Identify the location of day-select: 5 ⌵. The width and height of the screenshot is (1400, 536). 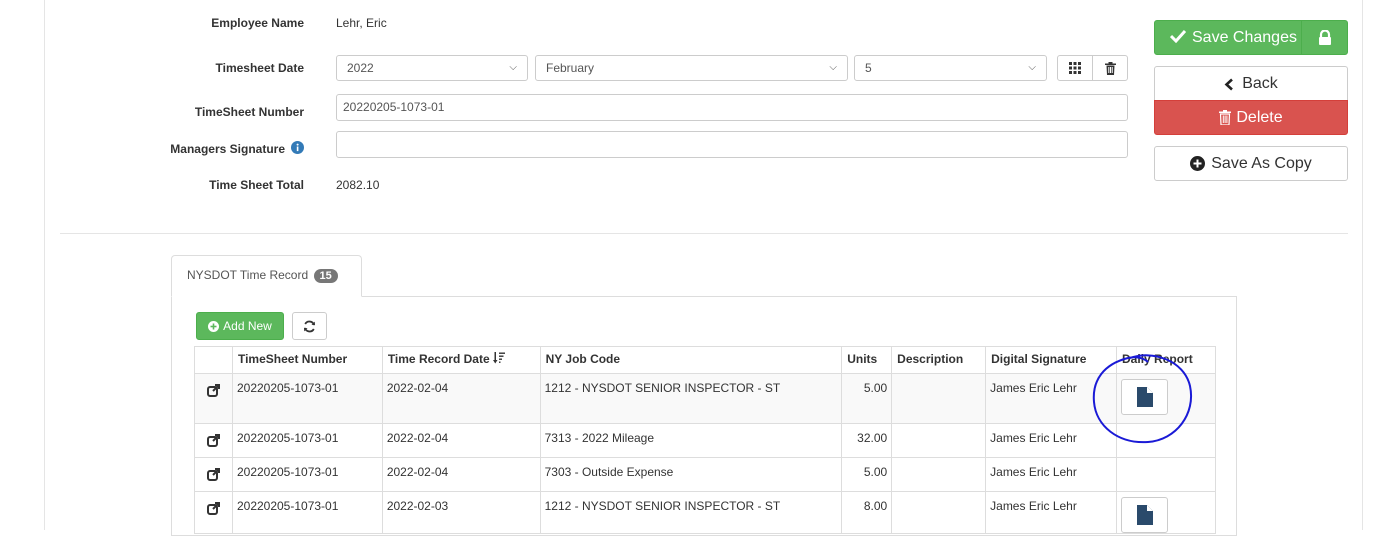
(950, 68).